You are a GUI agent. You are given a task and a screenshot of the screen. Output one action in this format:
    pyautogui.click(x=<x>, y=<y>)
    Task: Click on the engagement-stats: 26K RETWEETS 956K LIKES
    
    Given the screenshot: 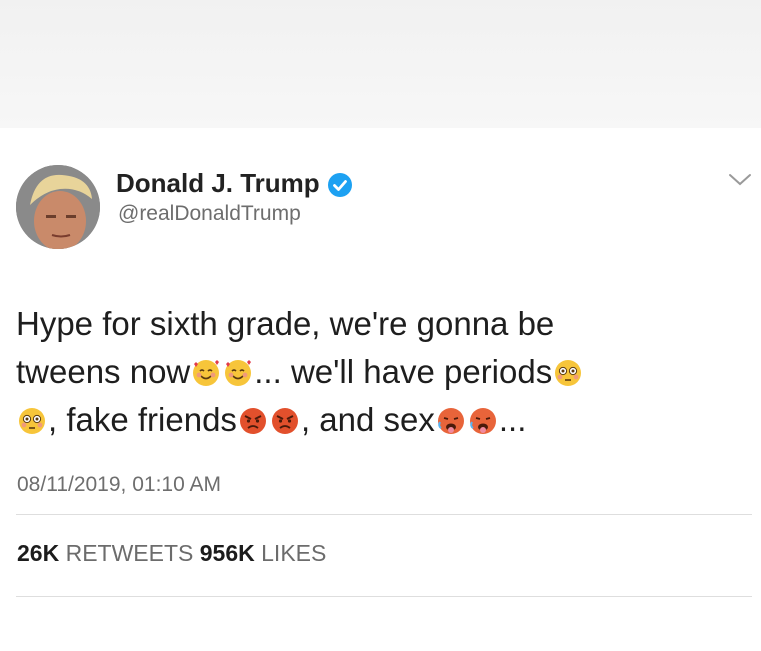 What is the action you would take?
    pyautogui.click(x=171, y=553)
    